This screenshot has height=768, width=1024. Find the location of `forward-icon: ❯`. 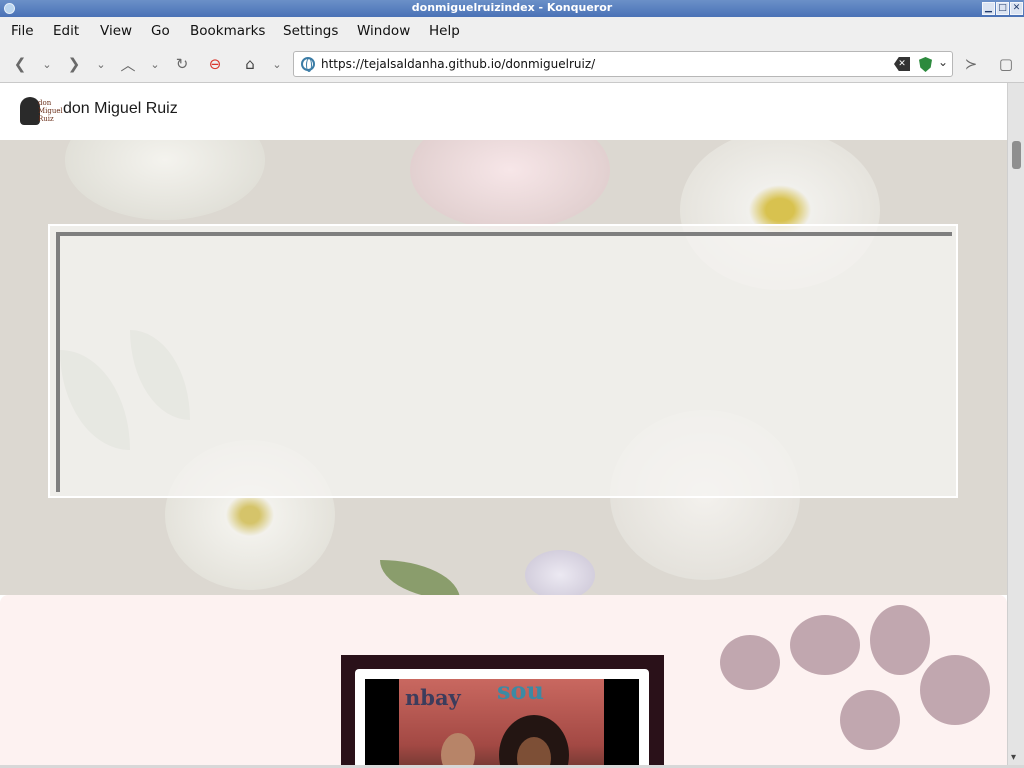

forward-icon: ❯ is located at coordinates (74, 64).